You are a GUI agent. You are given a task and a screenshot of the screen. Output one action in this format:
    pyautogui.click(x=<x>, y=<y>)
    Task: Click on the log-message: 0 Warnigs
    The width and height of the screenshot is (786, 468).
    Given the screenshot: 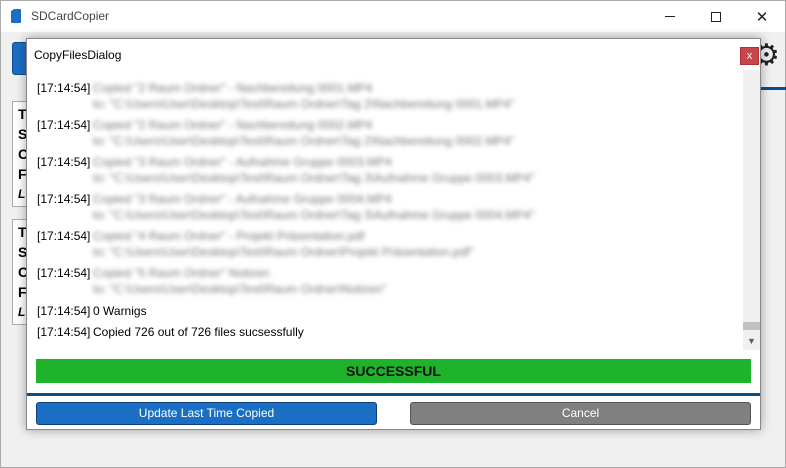 What is the action you would take?
    pyautogui.click(x=120, y=311)
    